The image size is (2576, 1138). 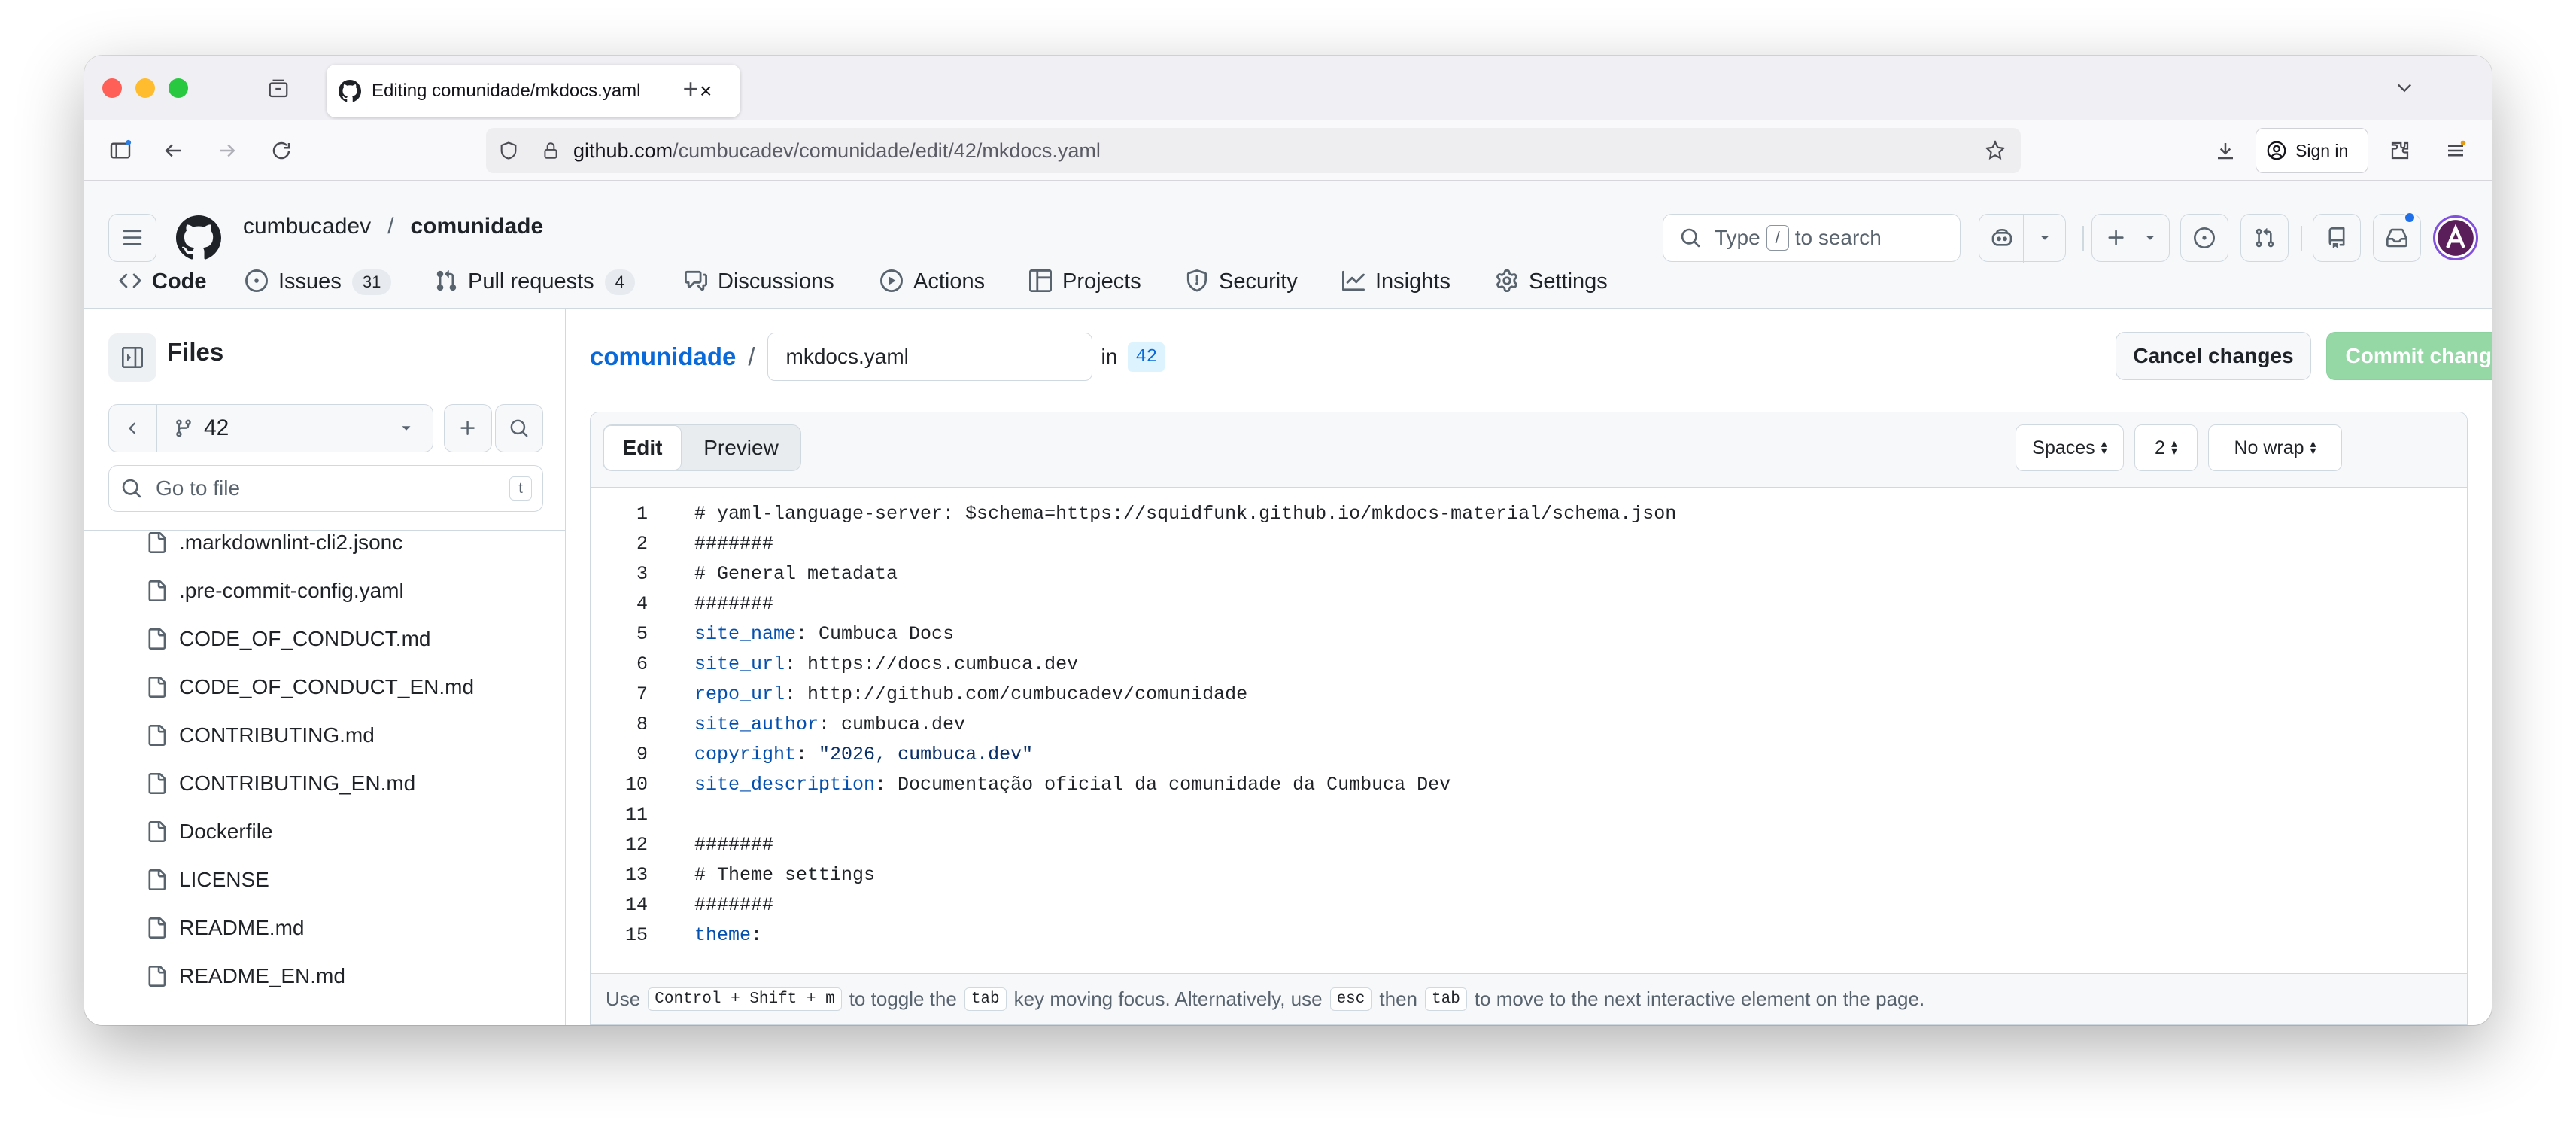 I want to click on tab-overview-icon, so click(x=278, y=88).